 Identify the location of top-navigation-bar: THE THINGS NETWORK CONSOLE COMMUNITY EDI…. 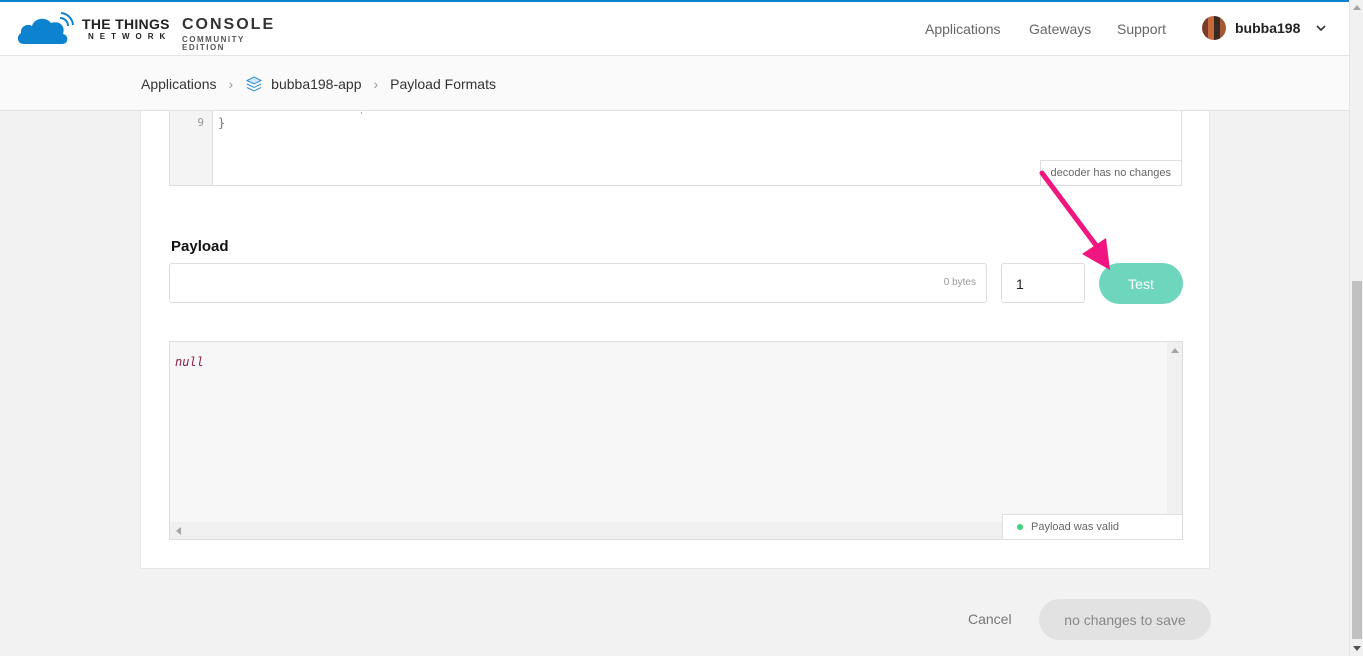
(675, 28).